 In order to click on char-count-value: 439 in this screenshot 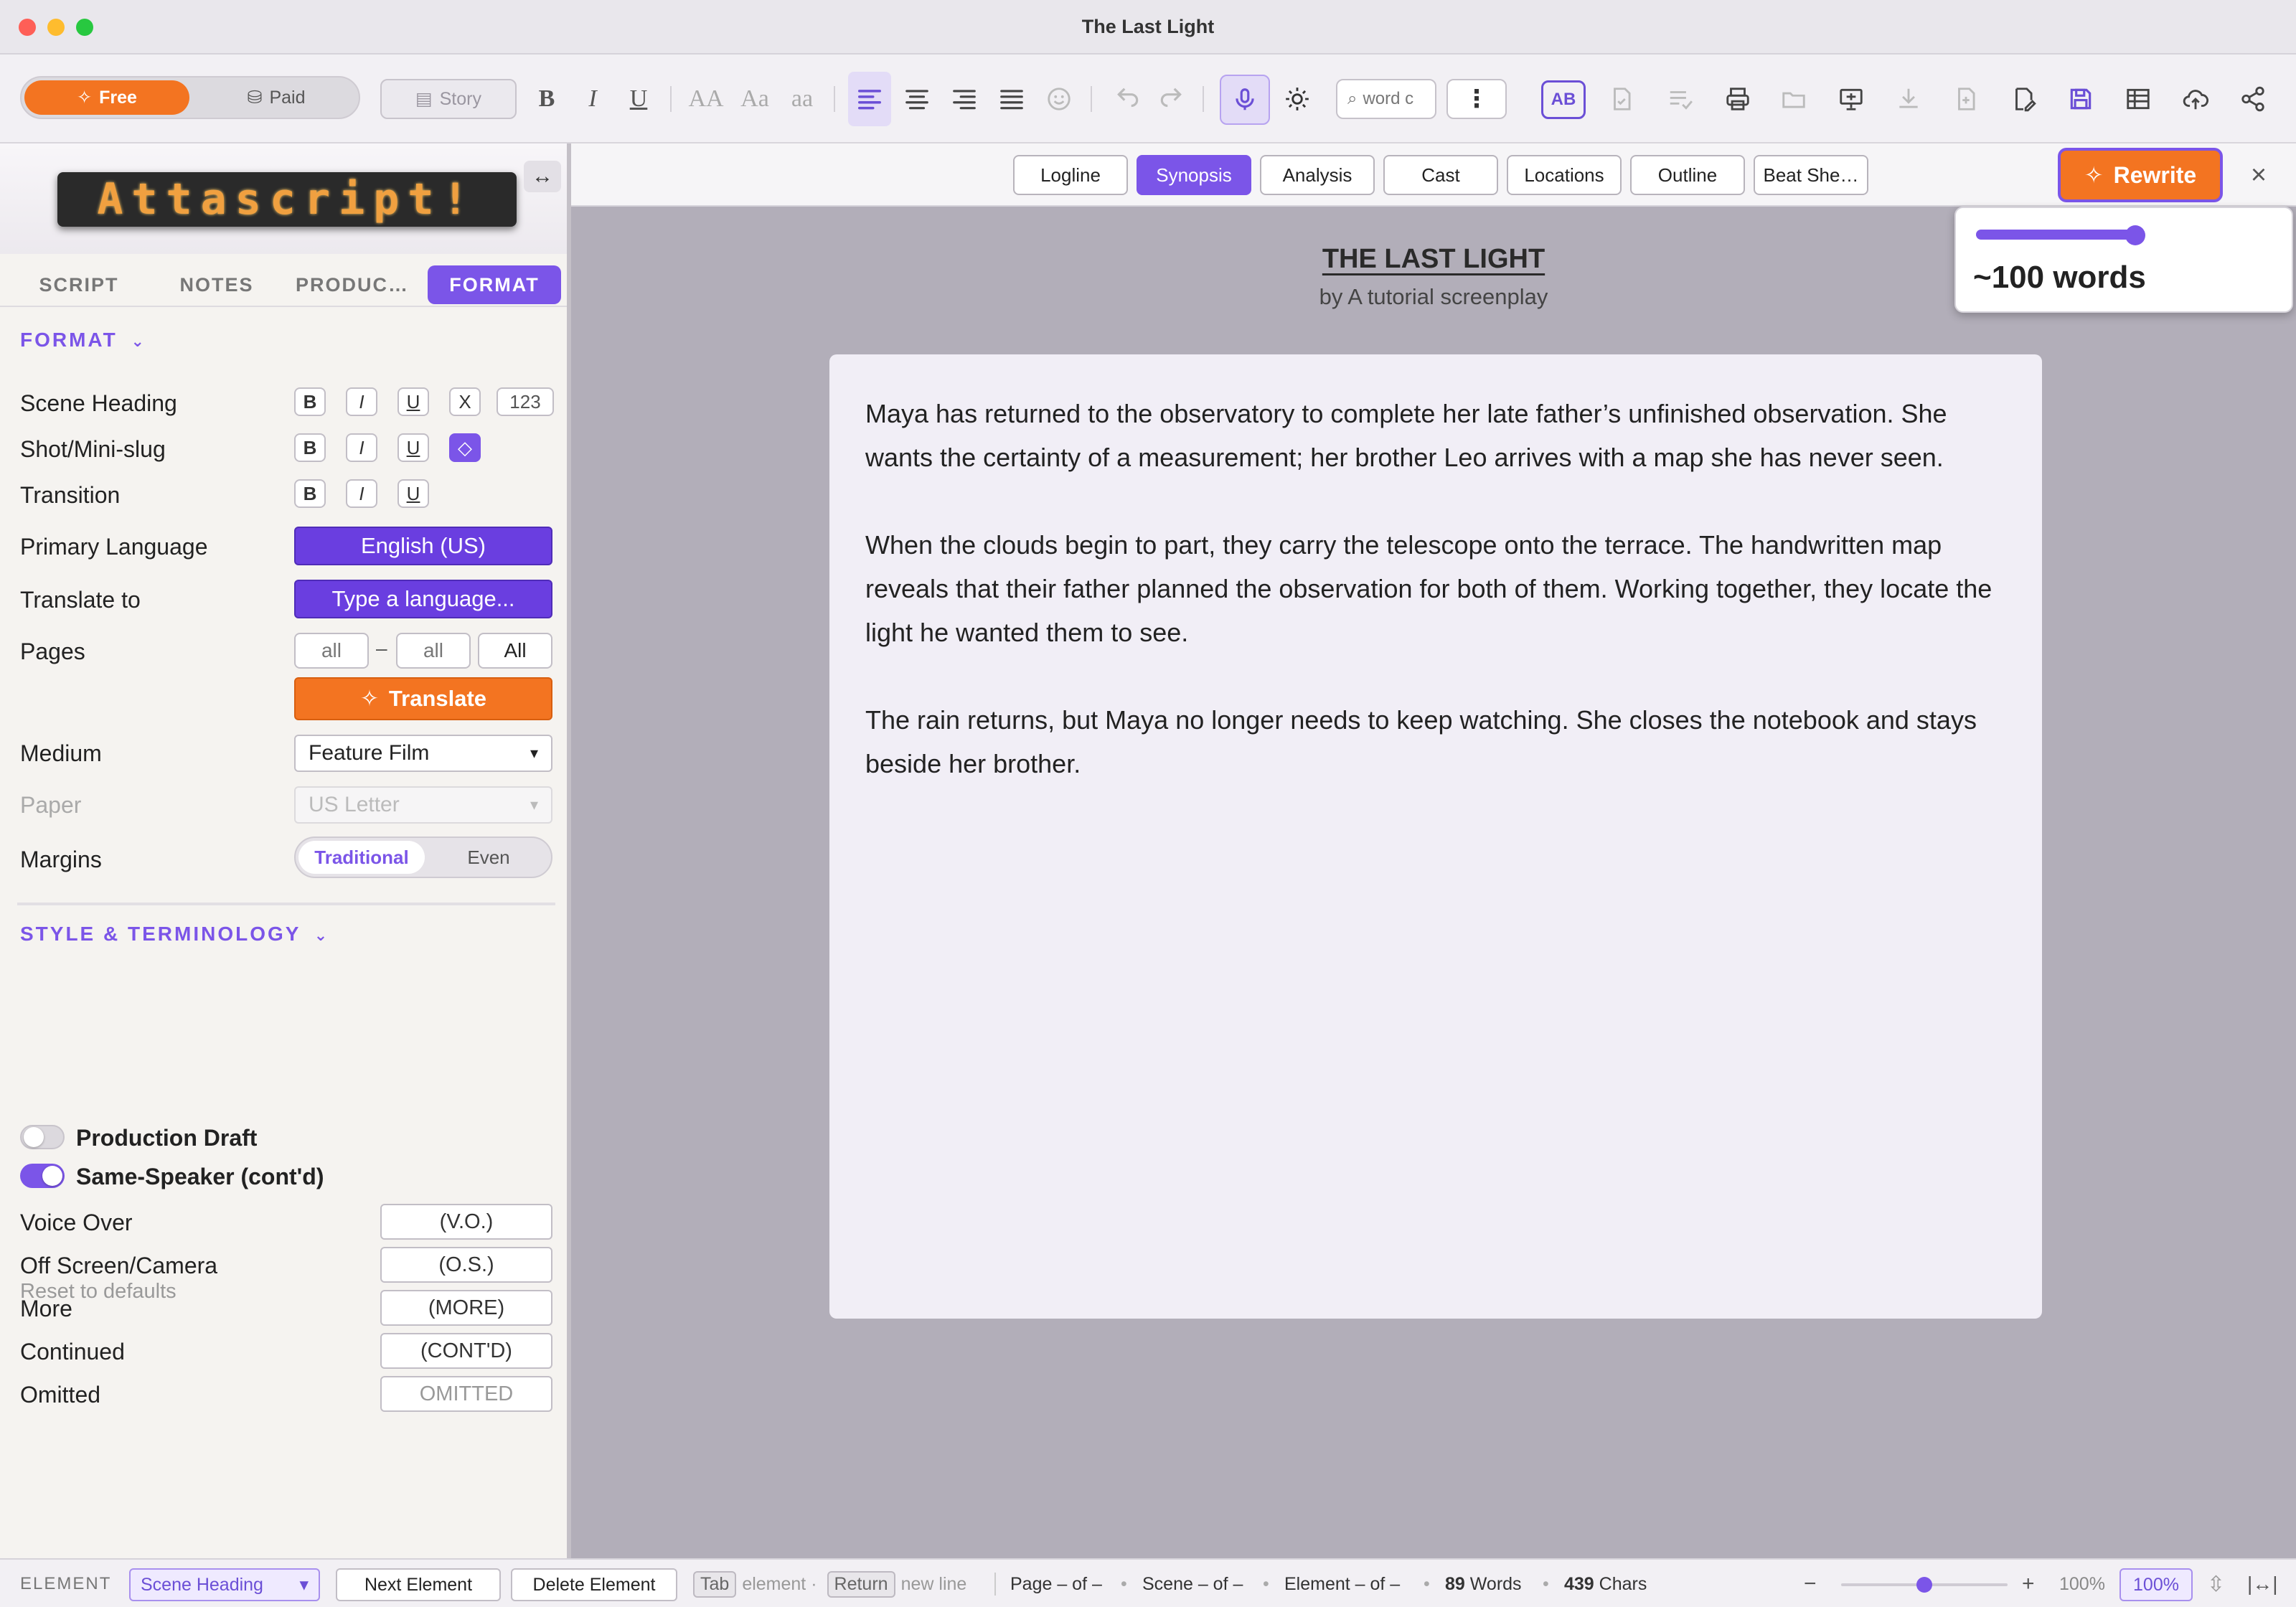, I will do `click(1579, 1583)`.